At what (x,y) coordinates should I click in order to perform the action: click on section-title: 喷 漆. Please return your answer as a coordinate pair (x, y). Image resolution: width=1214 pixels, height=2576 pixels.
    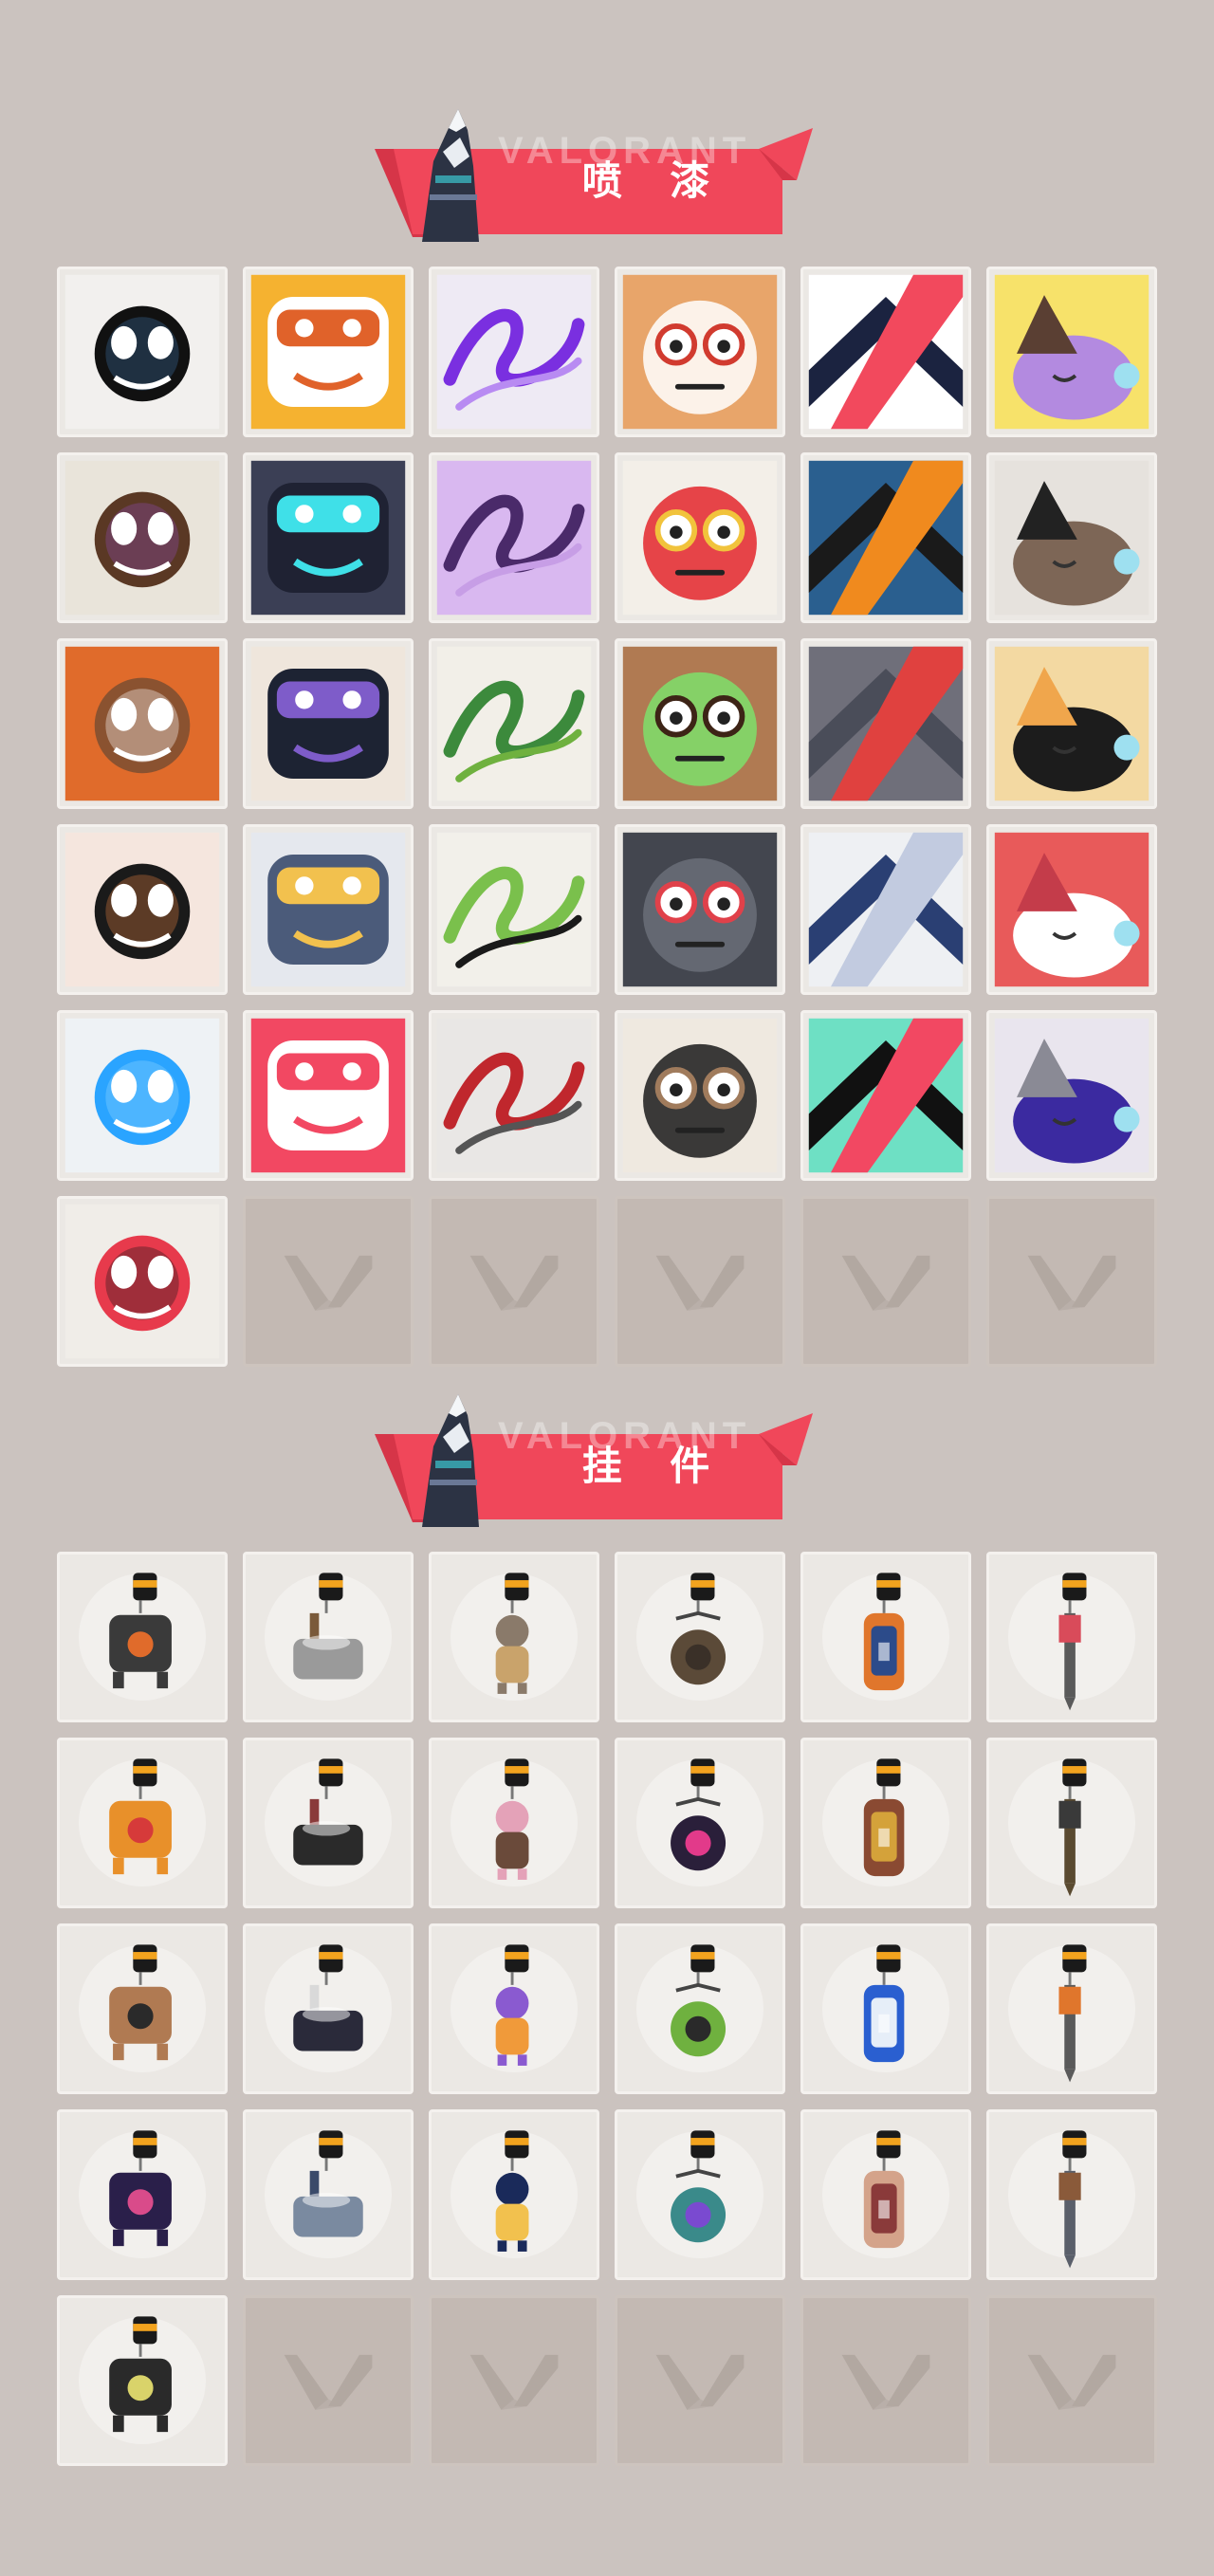
    Looking at the image, I should click on (654, 180).